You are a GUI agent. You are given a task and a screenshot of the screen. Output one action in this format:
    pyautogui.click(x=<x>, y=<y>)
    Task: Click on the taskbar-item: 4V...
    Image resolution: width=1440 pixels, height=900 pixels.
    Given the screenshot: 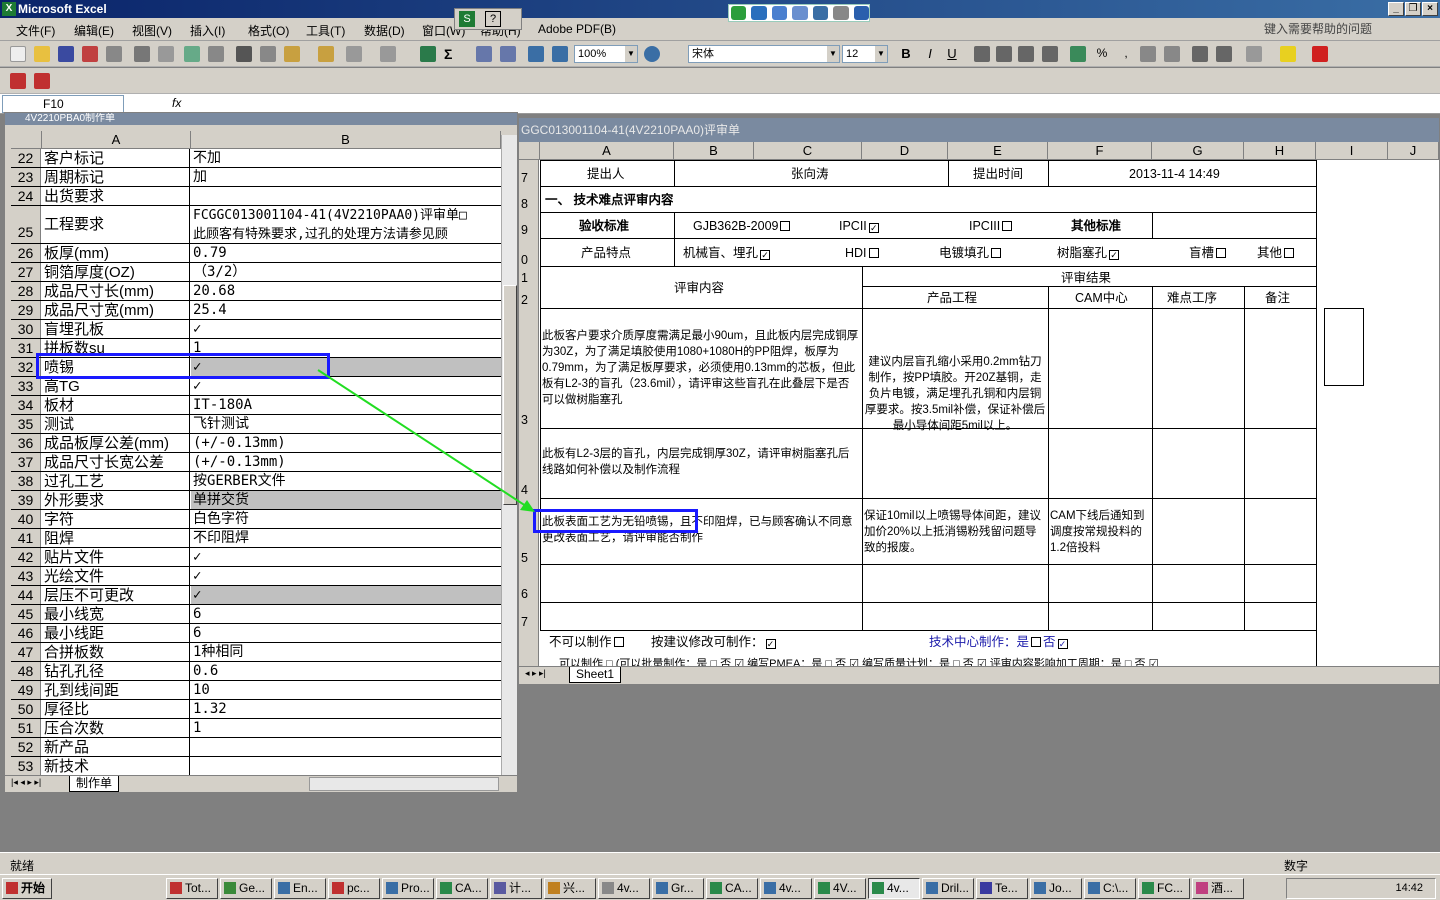 What is the action you would take?
    pyautogui.click(x=840, y=888)
    